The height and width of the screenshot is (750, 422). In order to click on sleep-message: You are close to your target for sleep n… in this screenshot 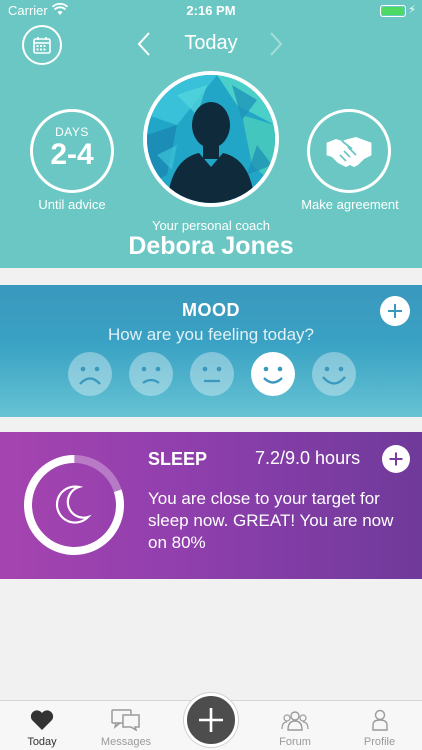, I will do `click(271, 520)`.